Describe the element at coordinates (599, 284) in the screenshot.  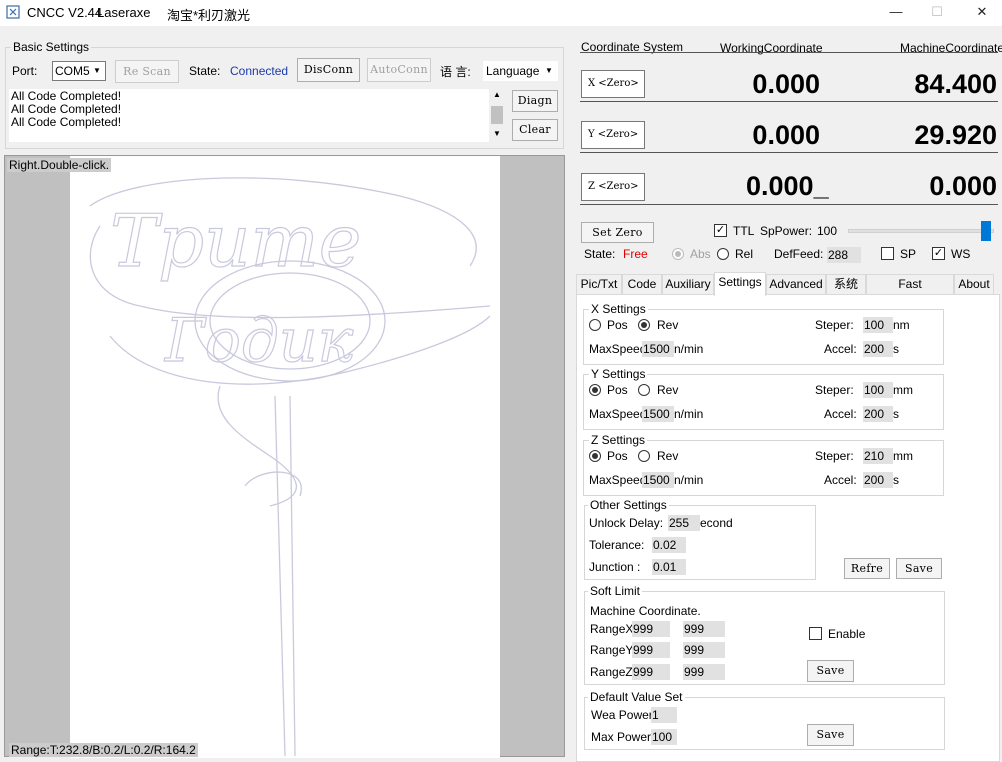
I see `tab-pic-txt: Pic/Txt` at that location.